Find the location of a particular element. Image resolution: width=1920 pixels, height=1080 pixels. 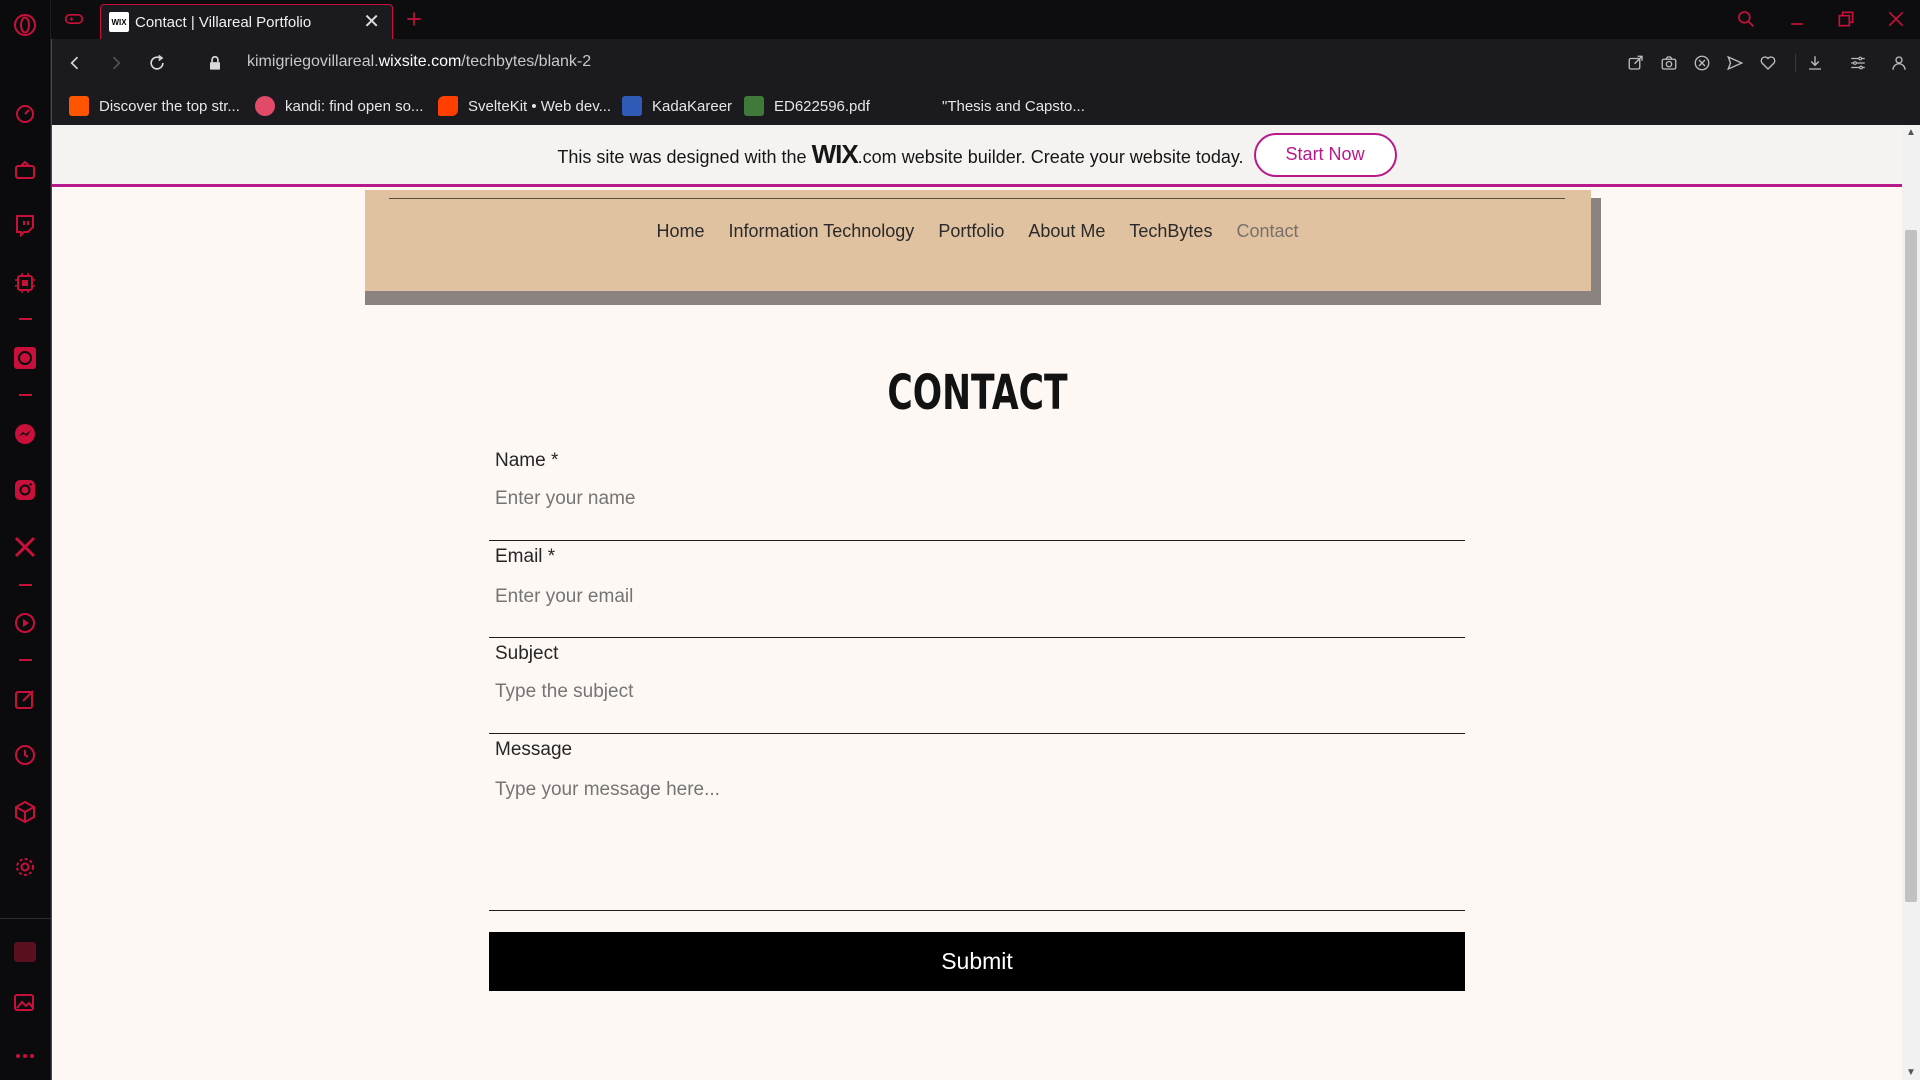

nav-about-me: About Me is located at coordinates (1066, 231).